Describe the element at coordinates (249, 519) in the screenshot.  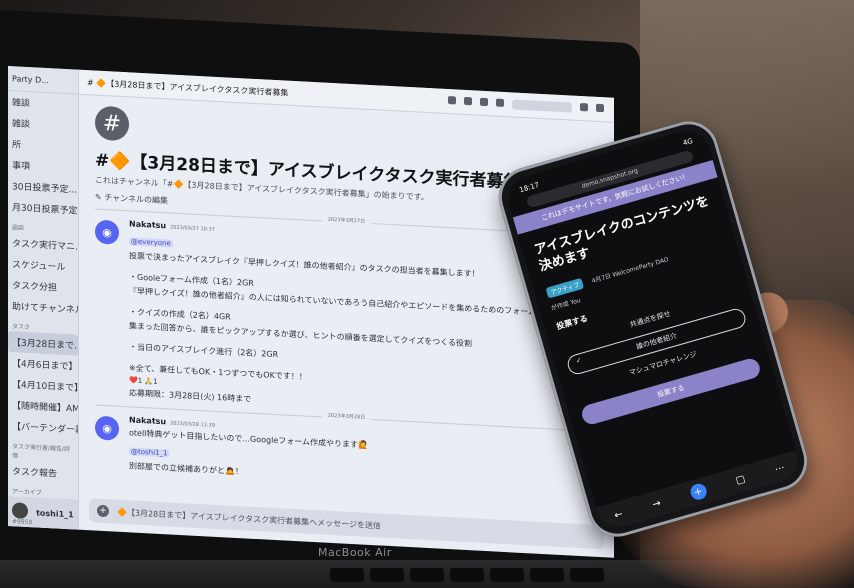
I see `composer-placeholder: 🔶【3月28日まで】アイスブレイクタスク実行者募集へメッセージを送信` at that location.